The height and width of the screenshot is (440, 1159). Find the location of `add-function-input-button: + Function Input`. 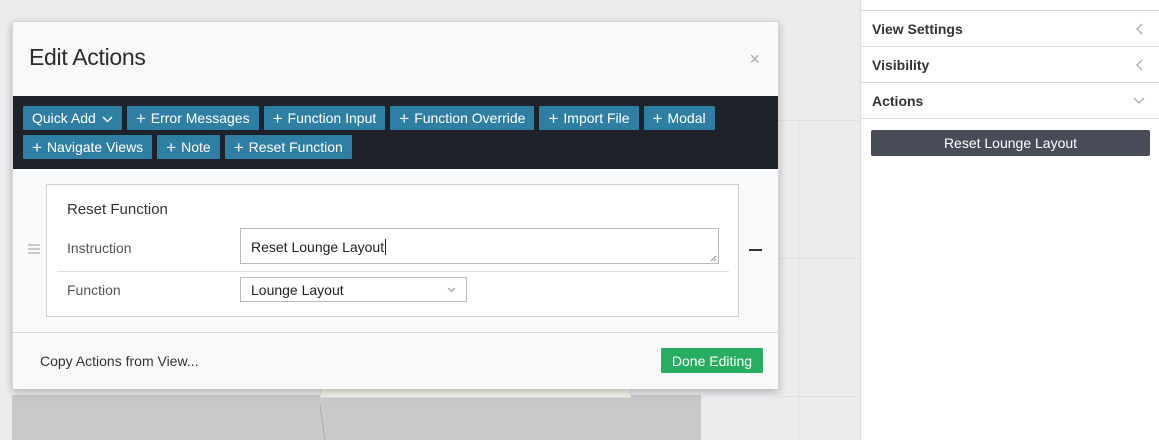

add-function-input-button: + Function Input is located at coordinates (324, 118).